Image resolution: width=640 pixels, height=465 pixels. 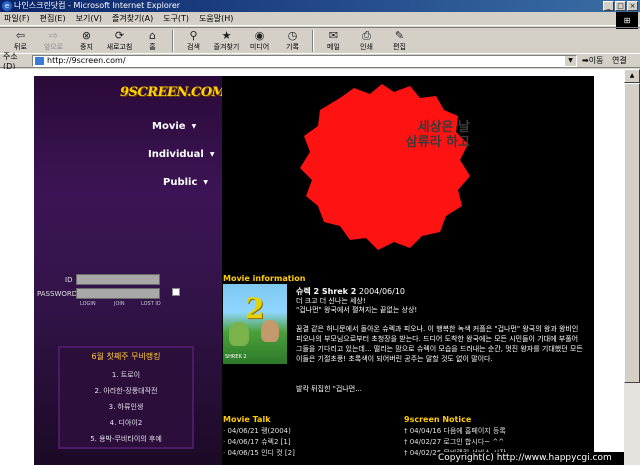 What do you see at coordinates (257, 442) in the screenshot?
I see `talk-item: · 04/06/17 슈렉2 [1]` at bounding box center [257, 442].